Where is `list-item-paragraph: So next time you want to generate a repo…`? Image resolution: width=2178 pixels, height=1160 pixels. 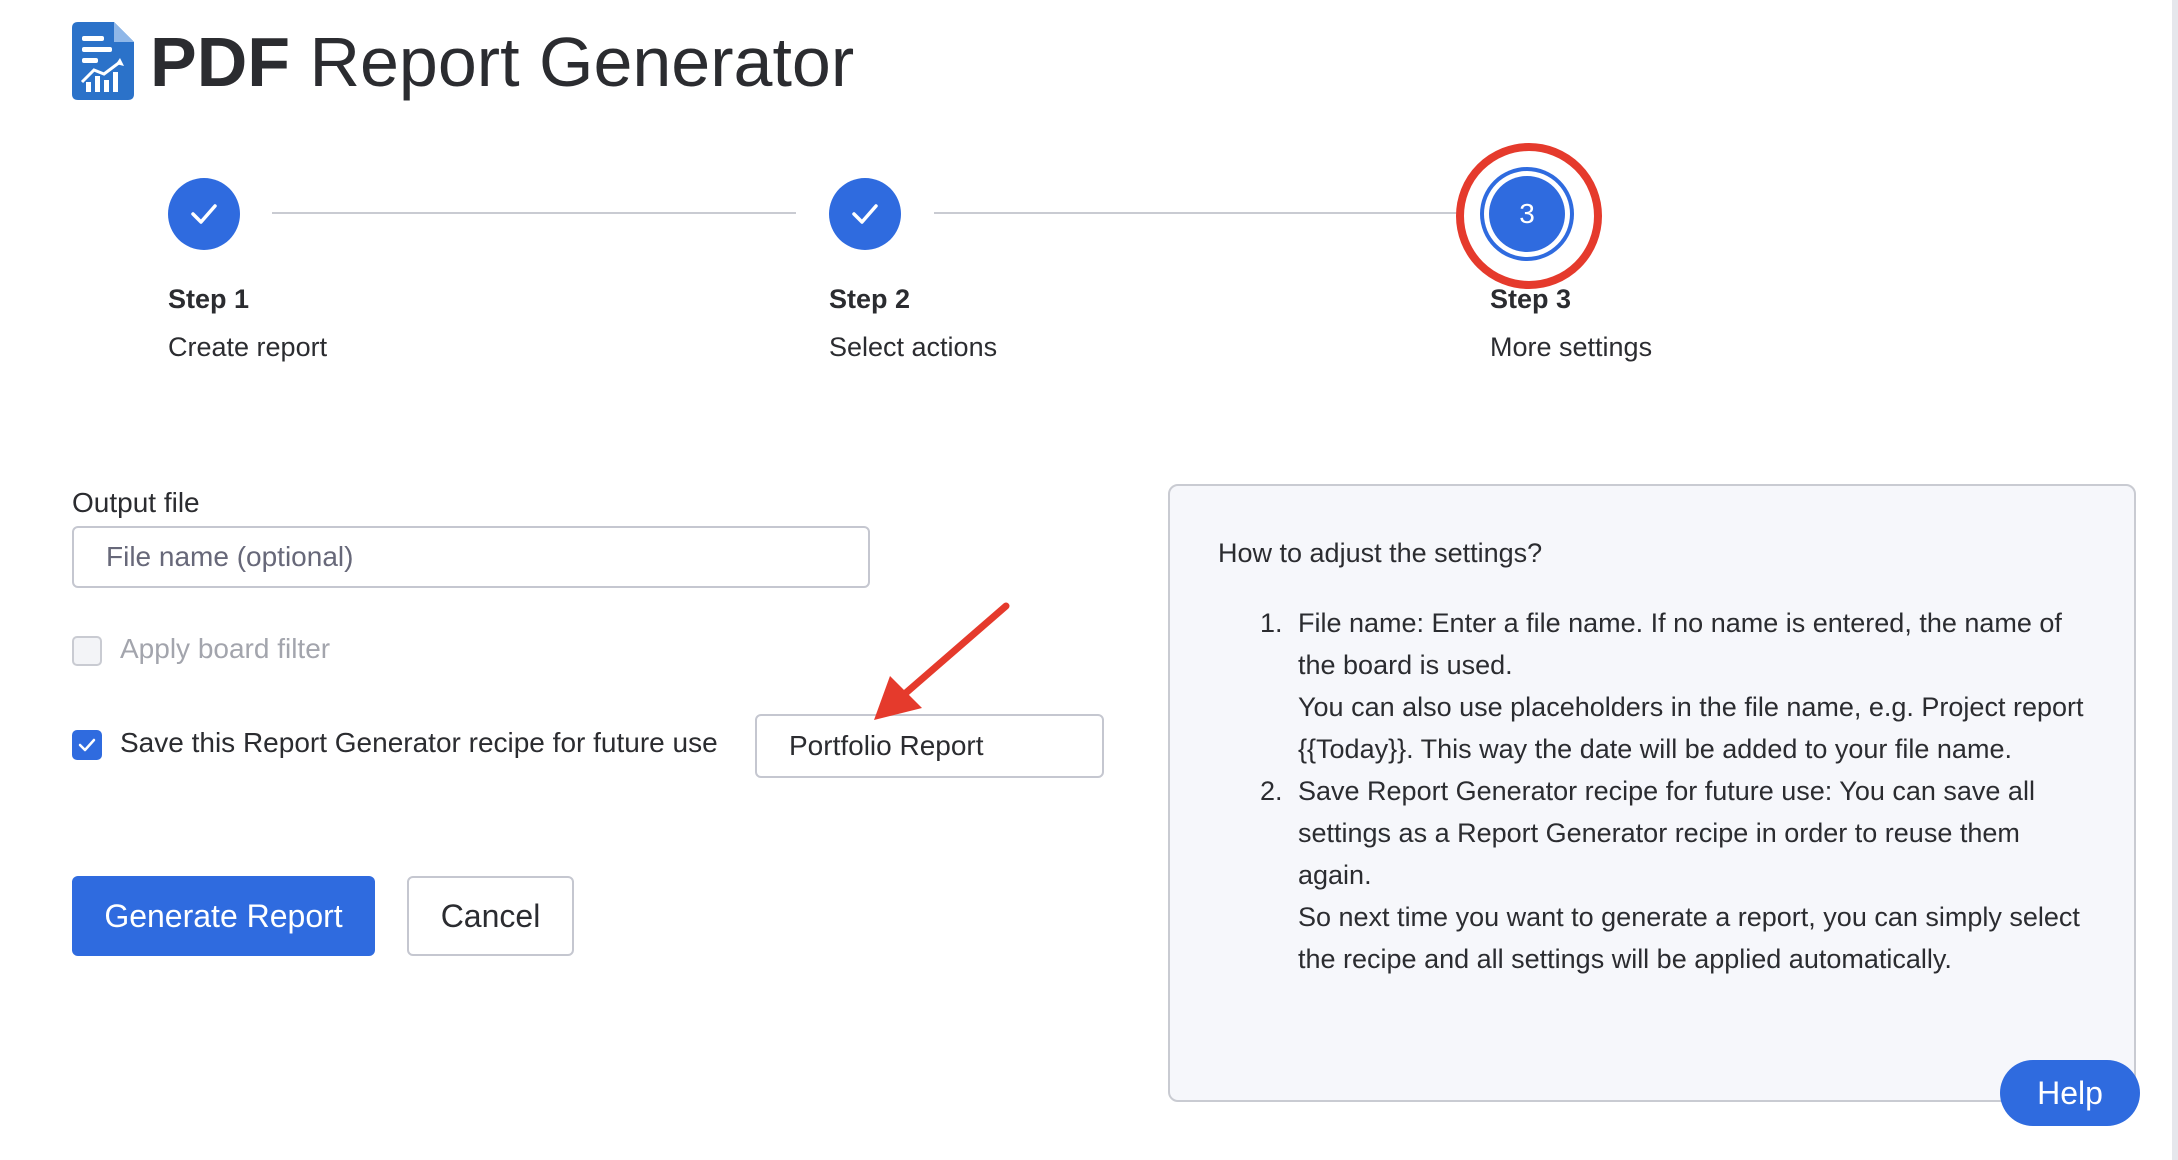 list-item-paragraph: So next time you want to generate a repo… is located at coordinates (1689, 938).